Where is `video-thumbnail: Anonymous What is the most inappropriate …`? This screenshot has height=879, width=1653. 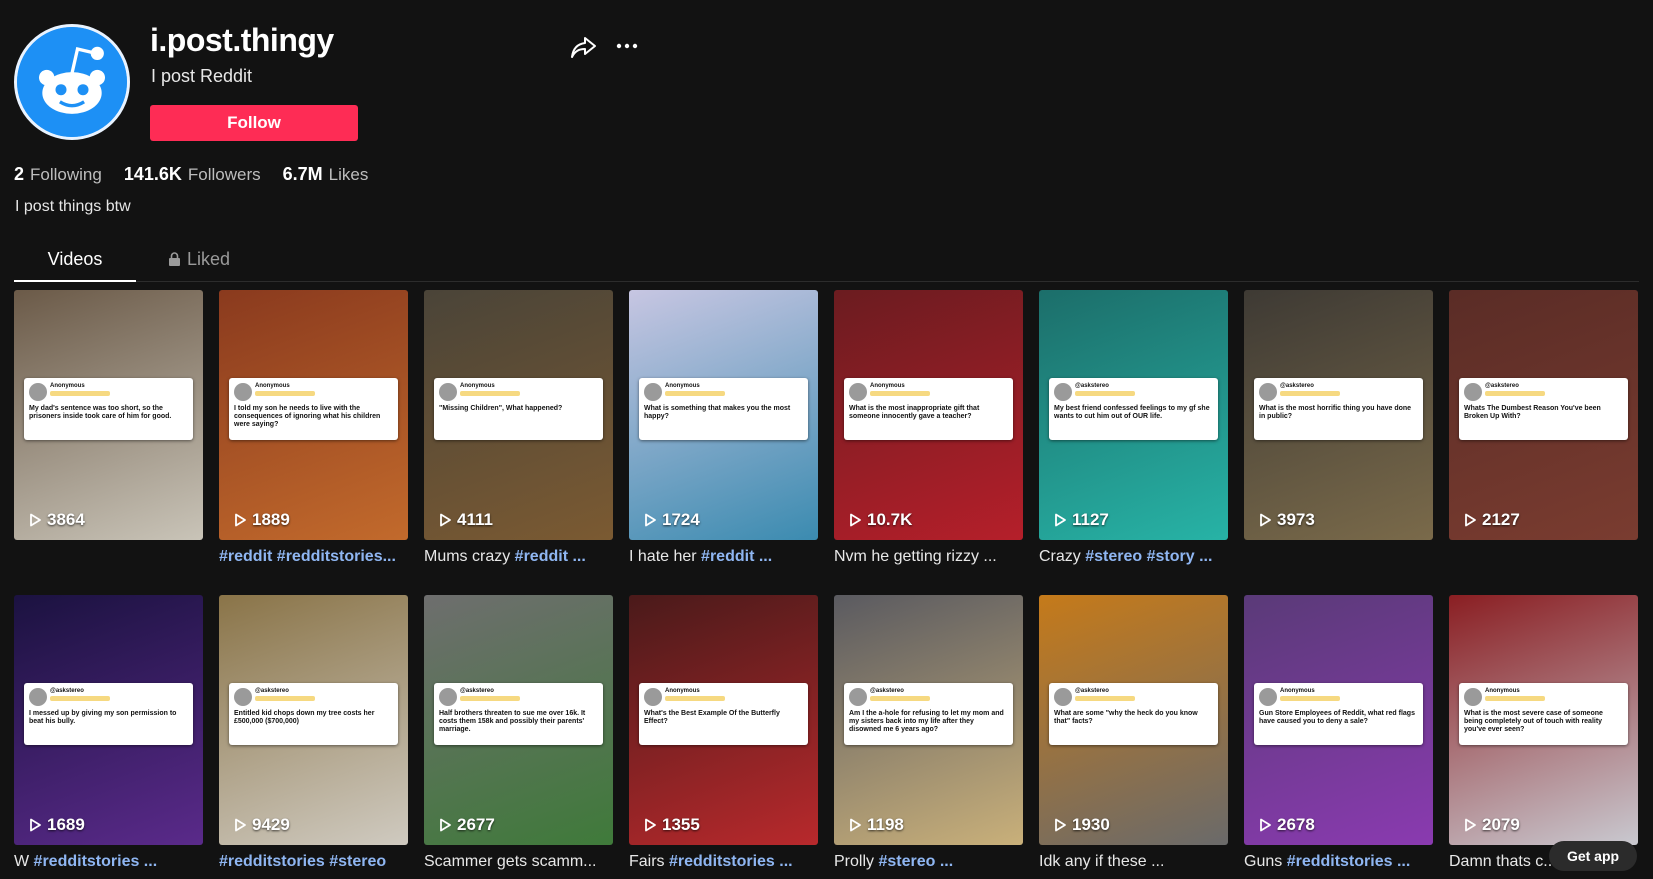 video-thumbnail: Anonymous What is the most inappropriate … is located at coordinates (928, 415).